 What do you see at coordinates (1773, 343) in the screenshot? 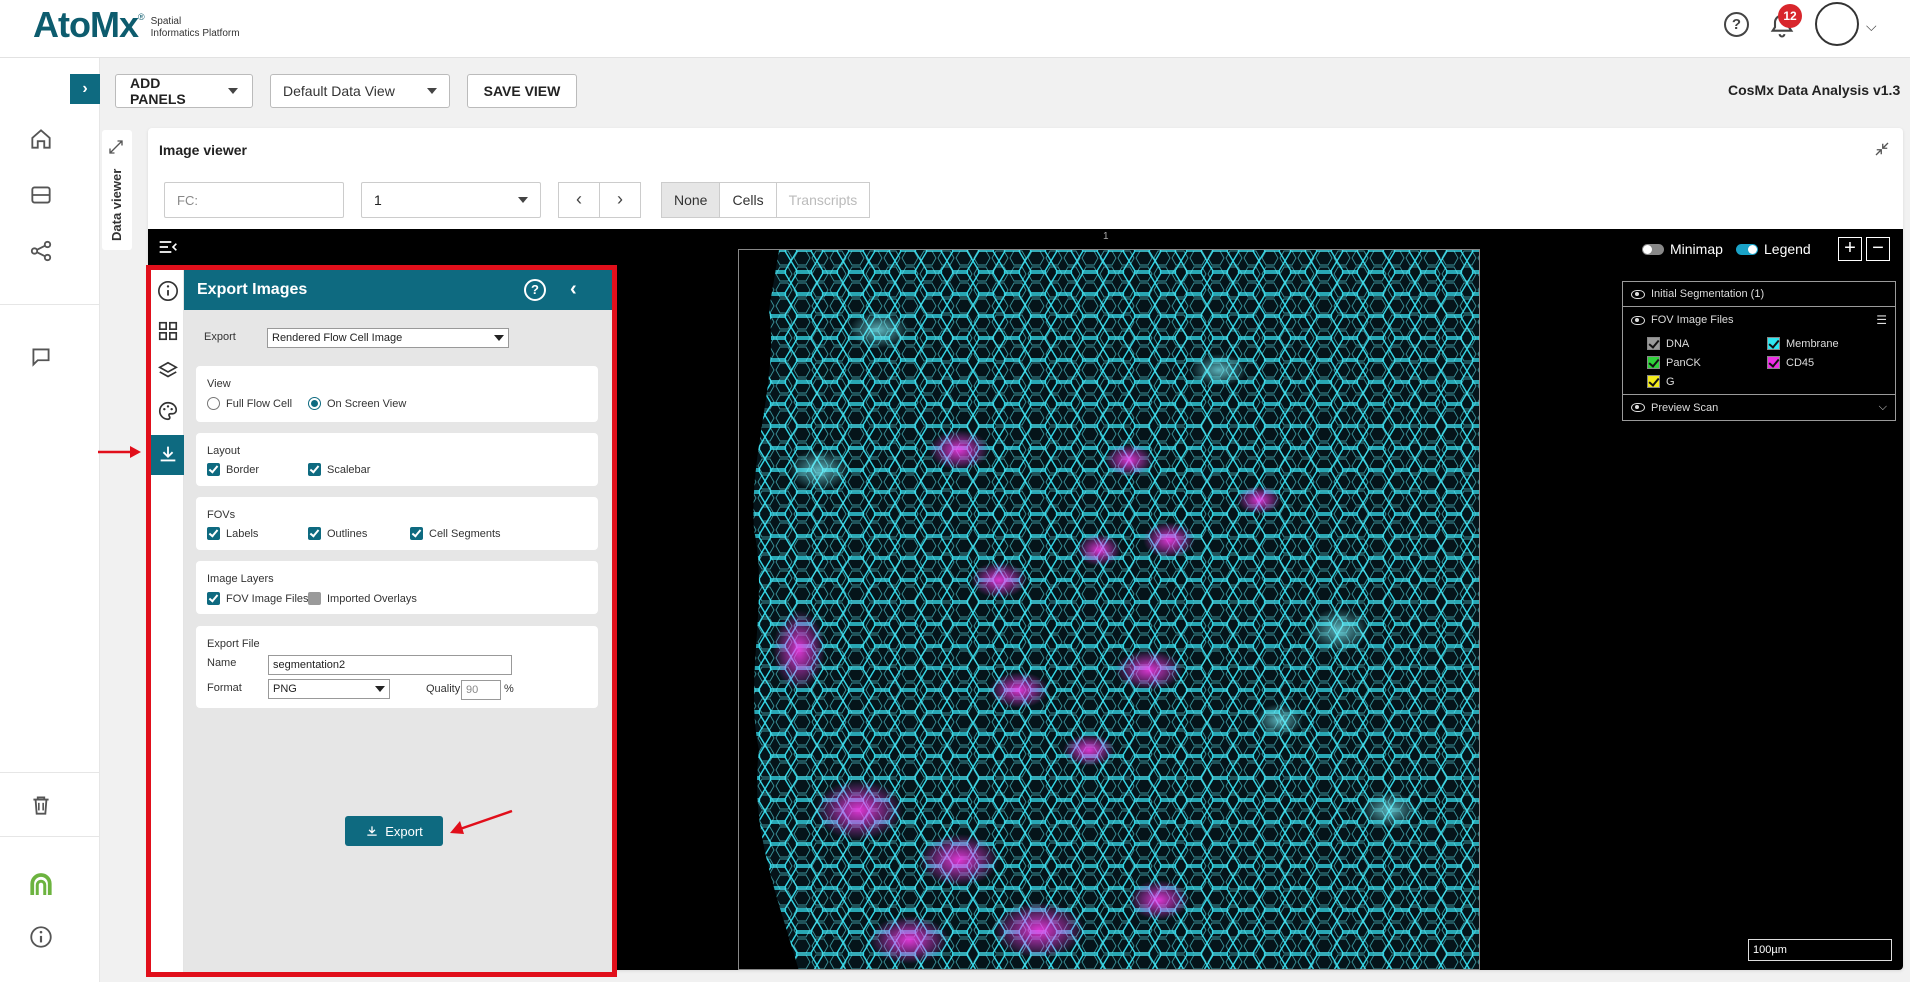
I see `channel-membrane-checkbox` at bounding box center [1773, 343].